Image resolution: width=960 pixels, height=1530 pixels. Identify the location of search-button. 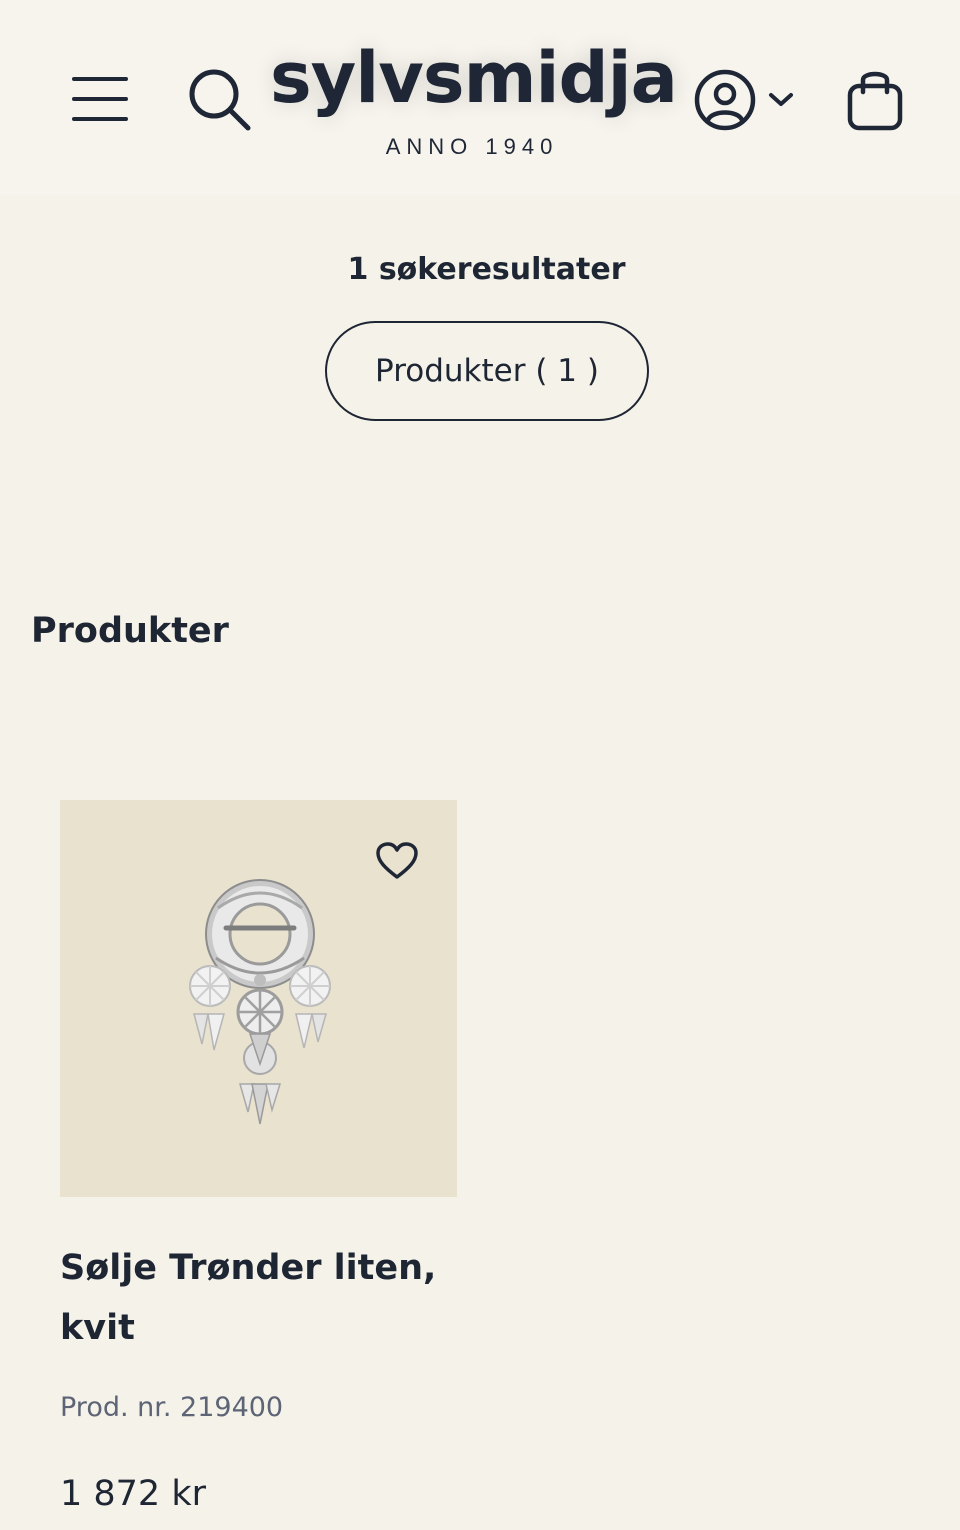
(220, 100).